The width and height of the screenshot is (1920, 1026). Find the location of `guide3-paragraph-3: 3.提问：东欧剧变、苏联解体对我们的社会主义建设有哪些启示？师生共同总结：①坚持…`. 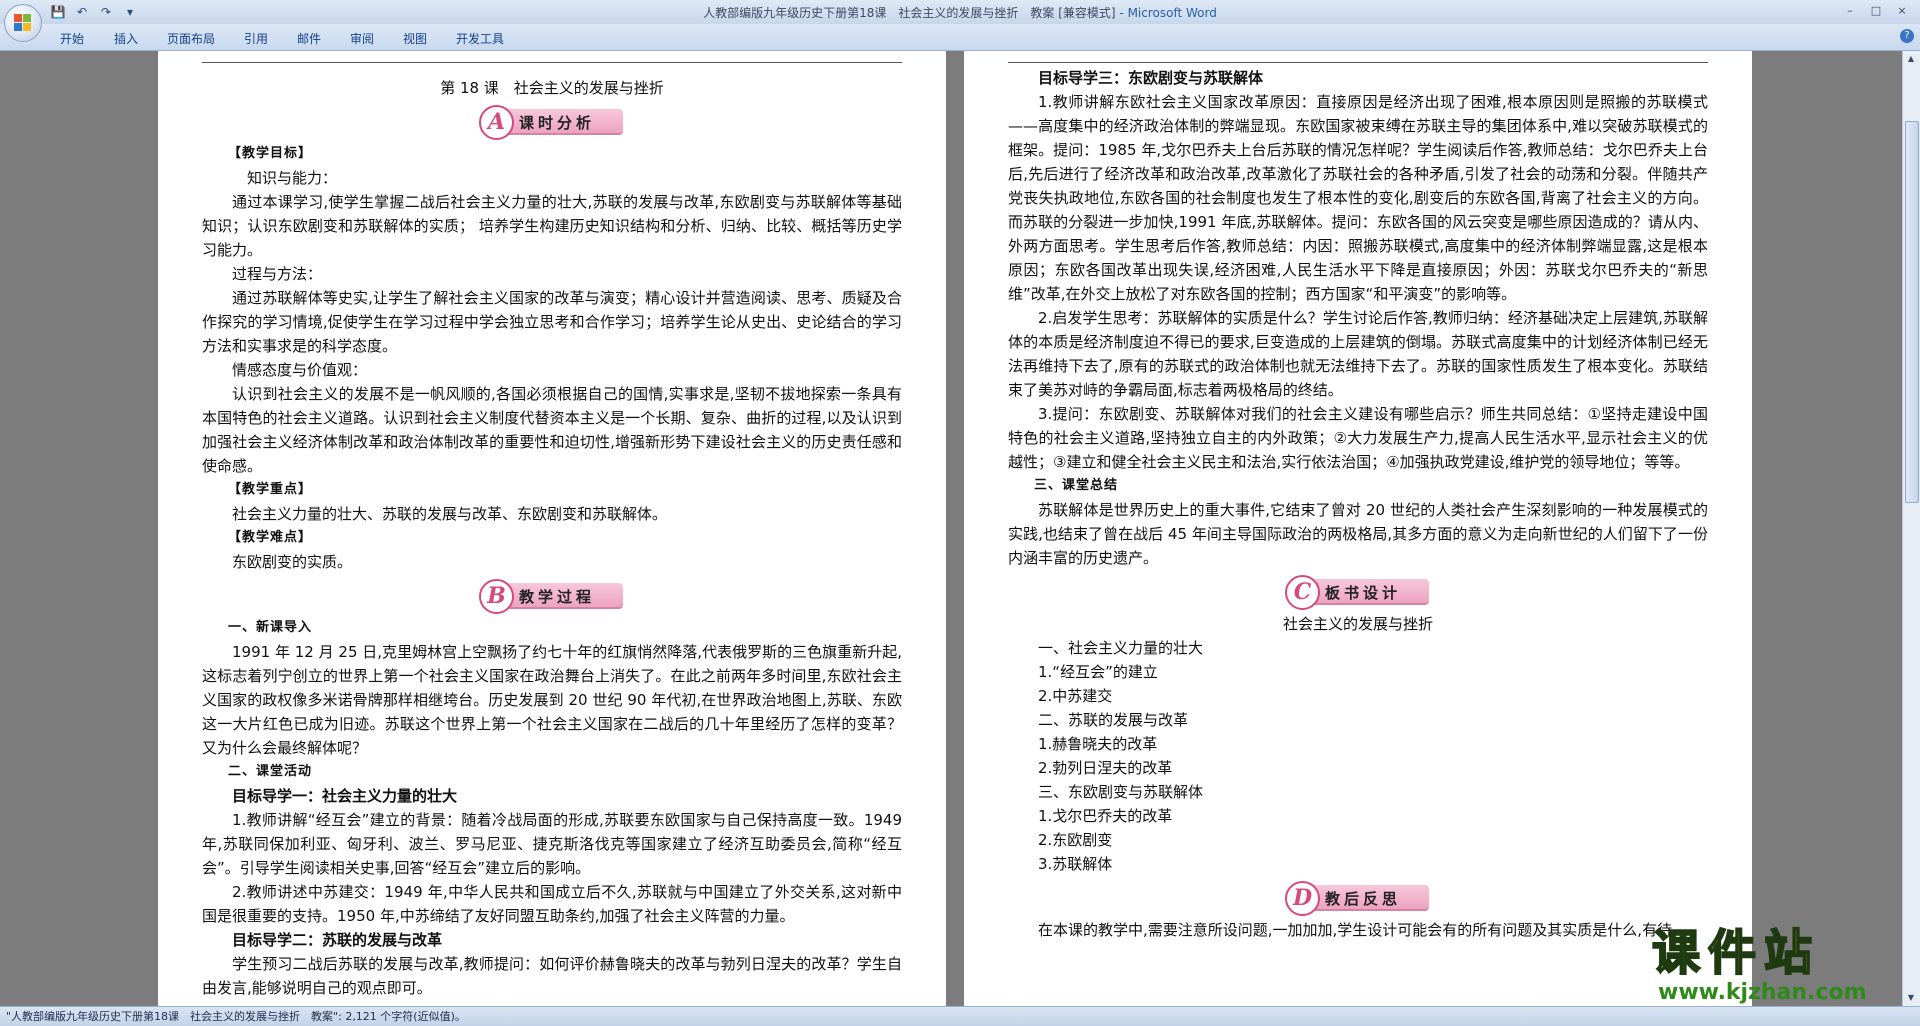

guide3-paragraph-3: 3.提问：东欧剧变、苏联解体对我们的社会主义建设有哪些启示？师生共同总结：①坚持… is located at coordinates (1358, 438).